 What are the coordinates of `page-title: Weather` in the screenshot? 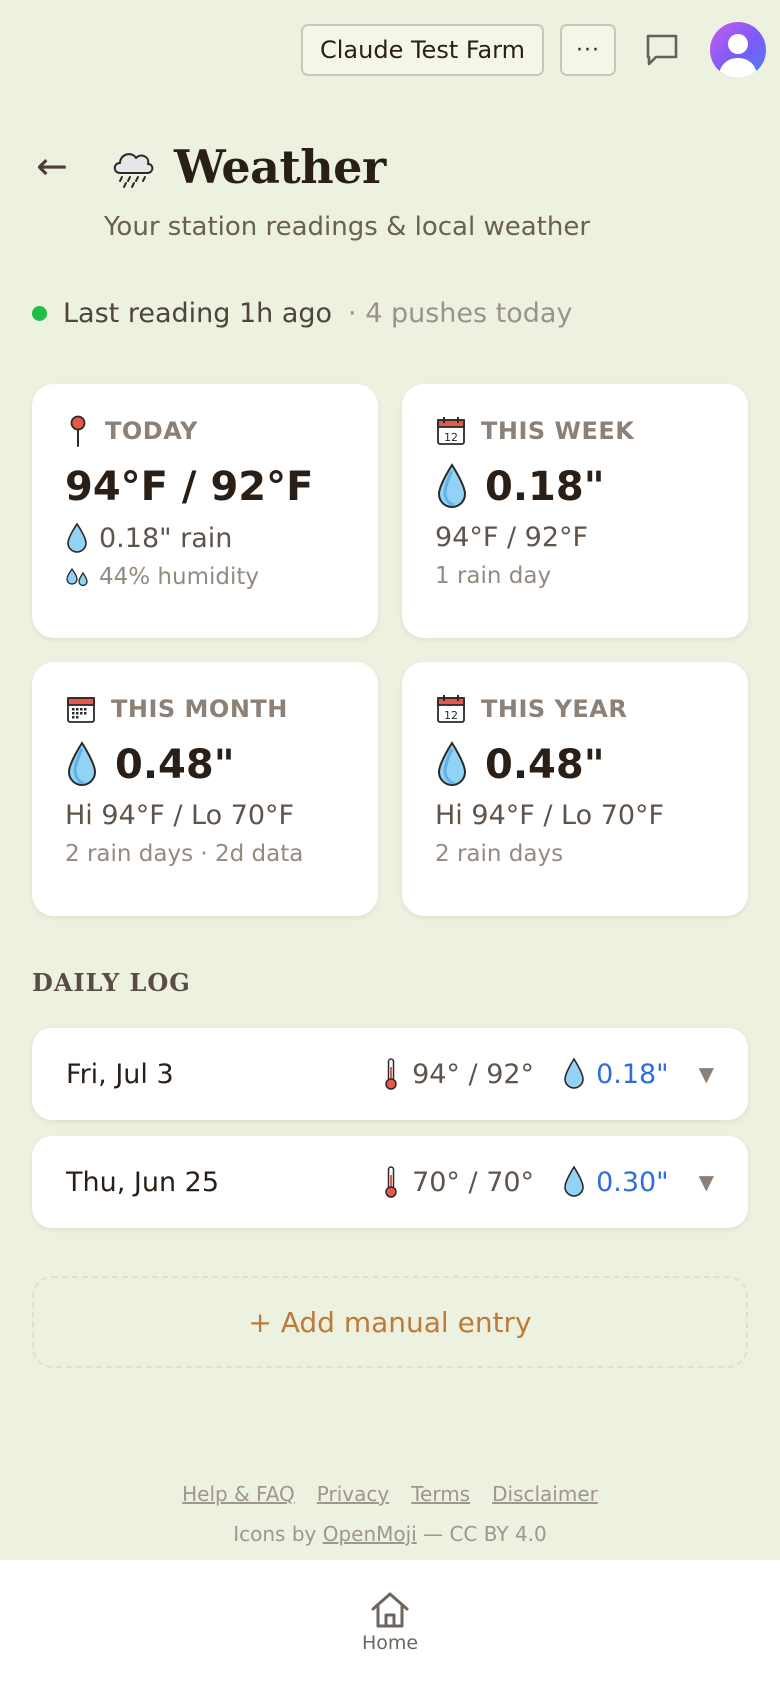 It's located at (280, 167).